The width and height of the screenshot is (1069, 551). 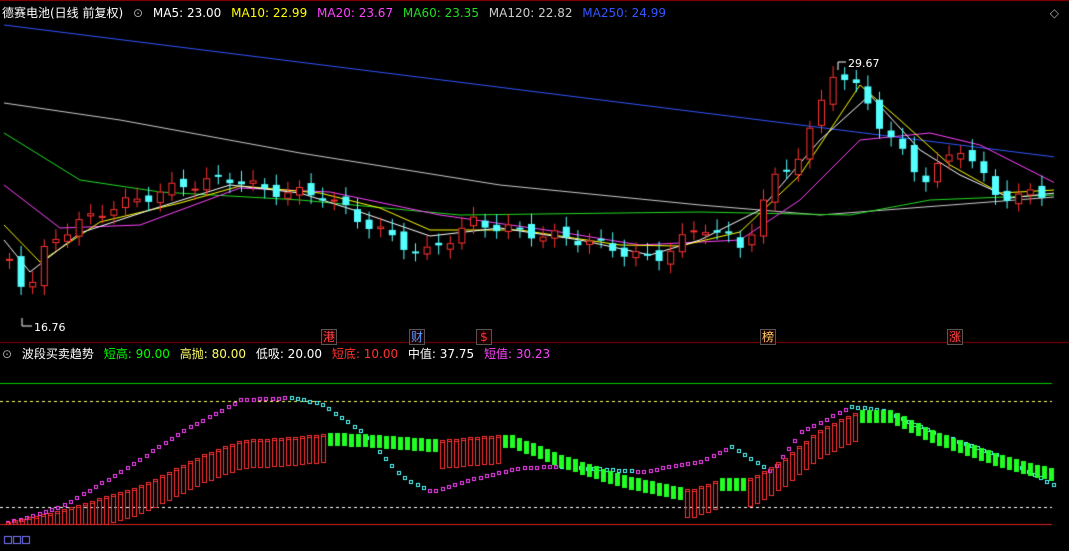 I want to click on low-price-label: 16.76, so click(x=50, y=327).